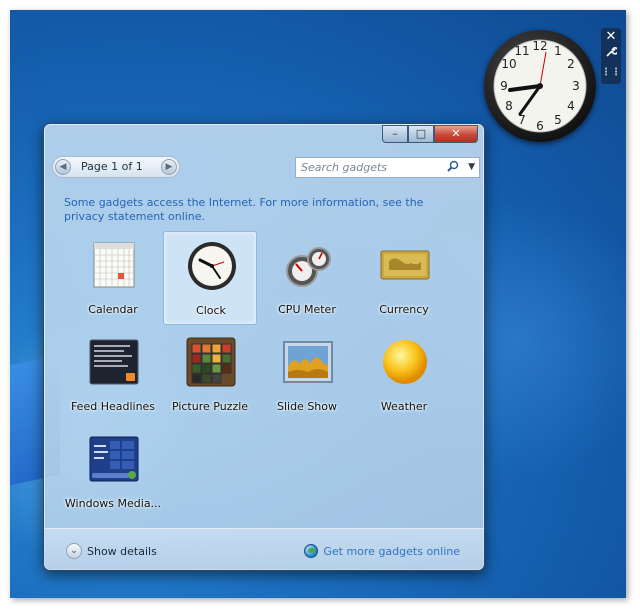 The height and width of the screenshot is (613, 640). Describe the element at coordinates (504, 86) in the screenshot. I see `clock-numeral: 9` at that location.